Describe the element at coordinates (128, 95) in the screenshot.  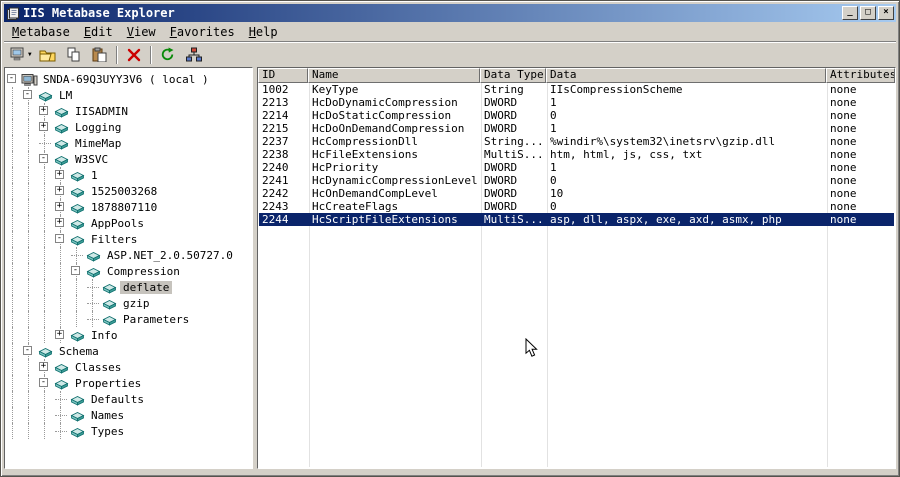
I see `tree-node: - LM` at that location.